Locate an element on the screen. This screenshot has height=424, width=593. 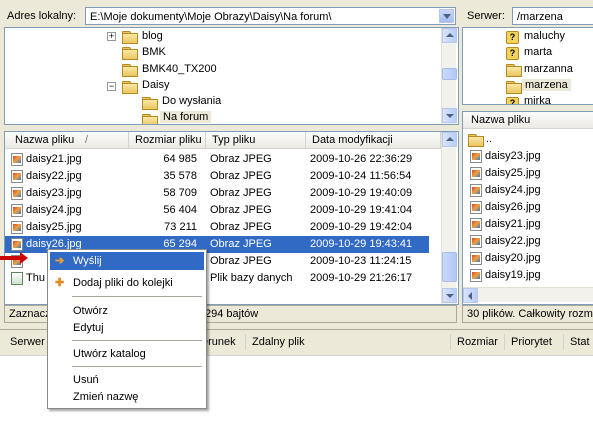
remote-col-name-header: Nazwa pliku is located at coordinates (528, 120).